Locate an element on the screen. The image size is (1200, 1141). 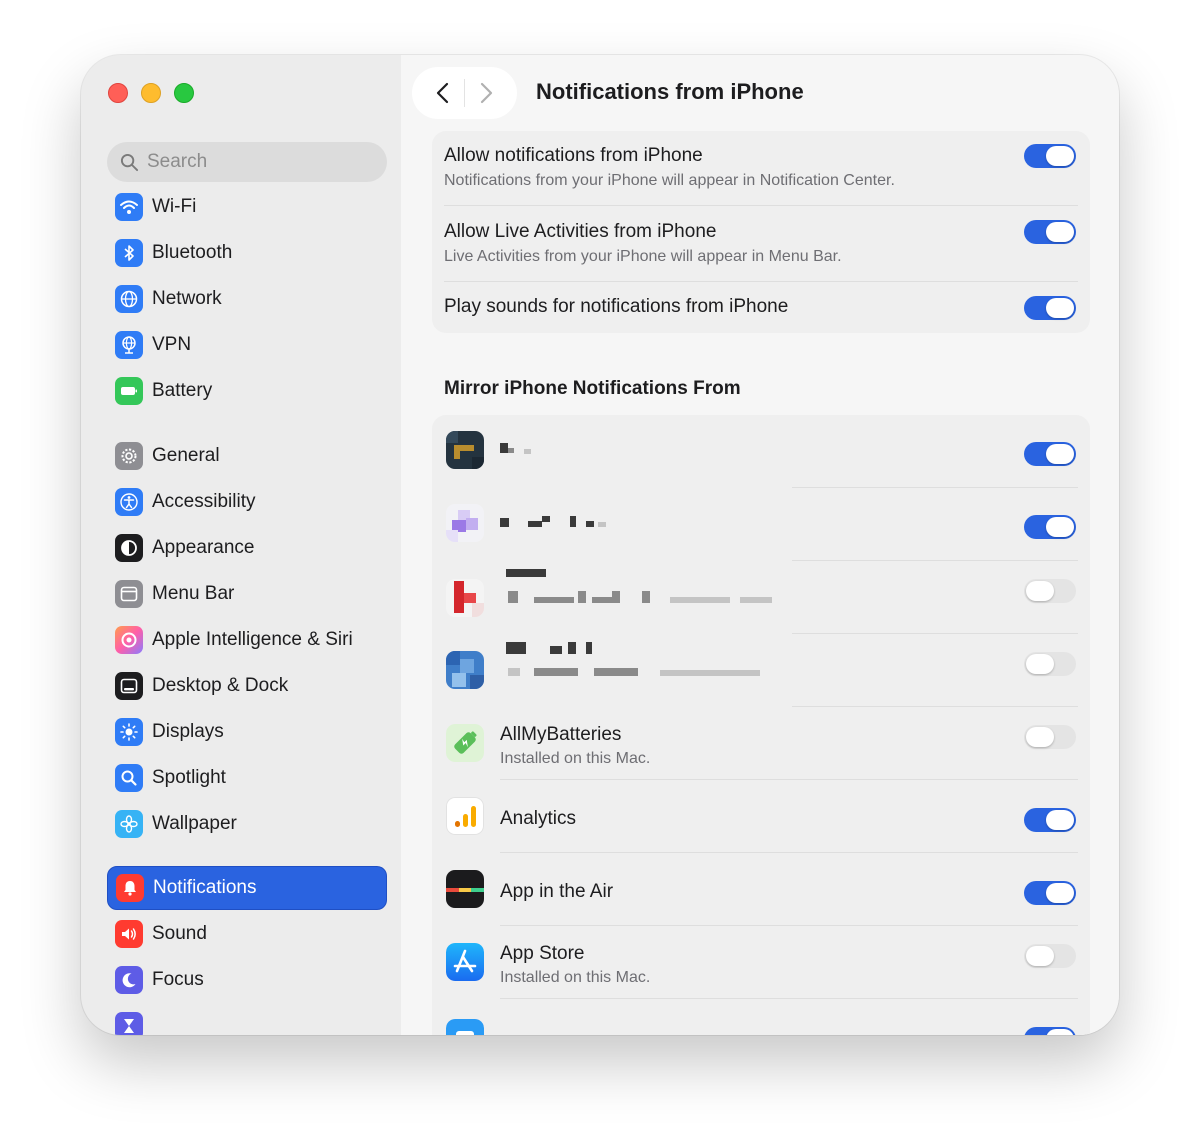
sidebar-item-label: Displays is located at coordinates (188, 731).